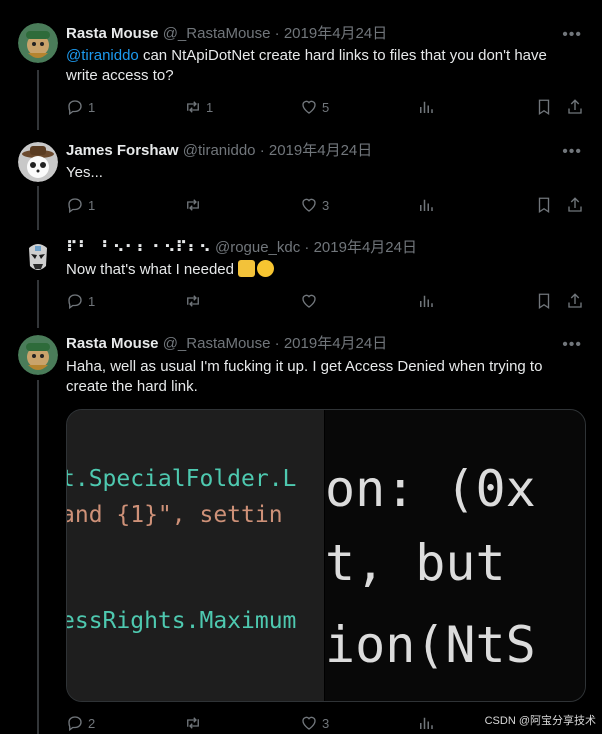  What do you see at coordinates (181, 479) in the screenshot?
I see `code-line: t.SpecialFolder.L` at bounding box center [181, 479].